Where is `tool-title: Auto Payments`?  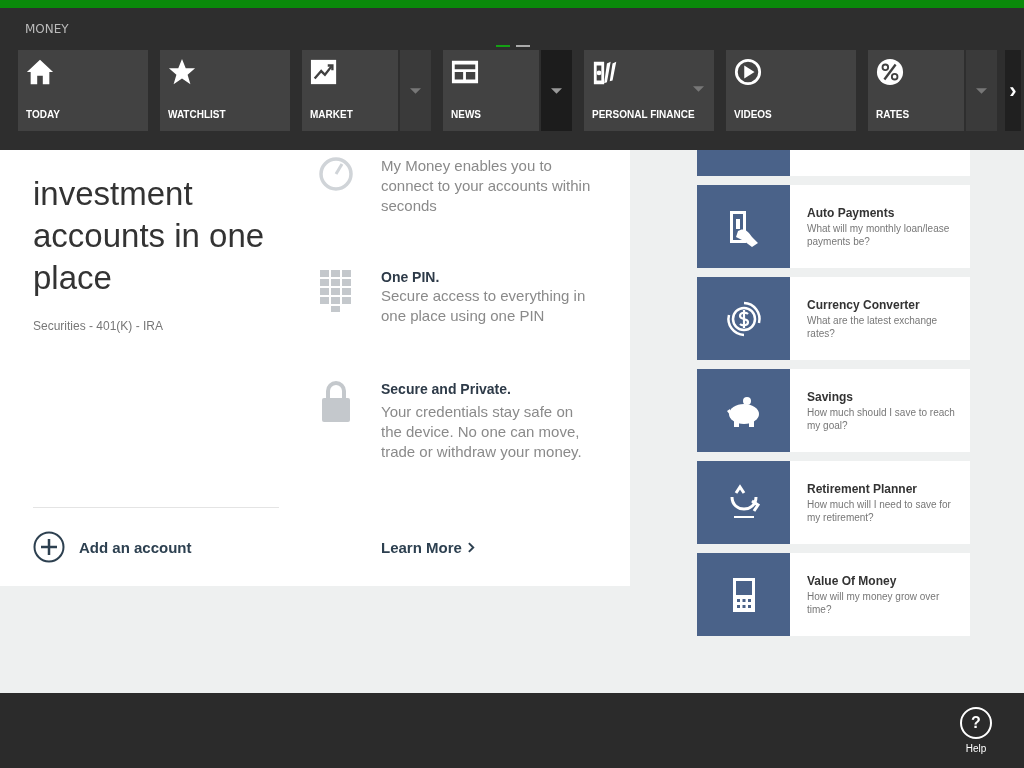
tool-title: Auto Payments is located at coordinates (851, 212).